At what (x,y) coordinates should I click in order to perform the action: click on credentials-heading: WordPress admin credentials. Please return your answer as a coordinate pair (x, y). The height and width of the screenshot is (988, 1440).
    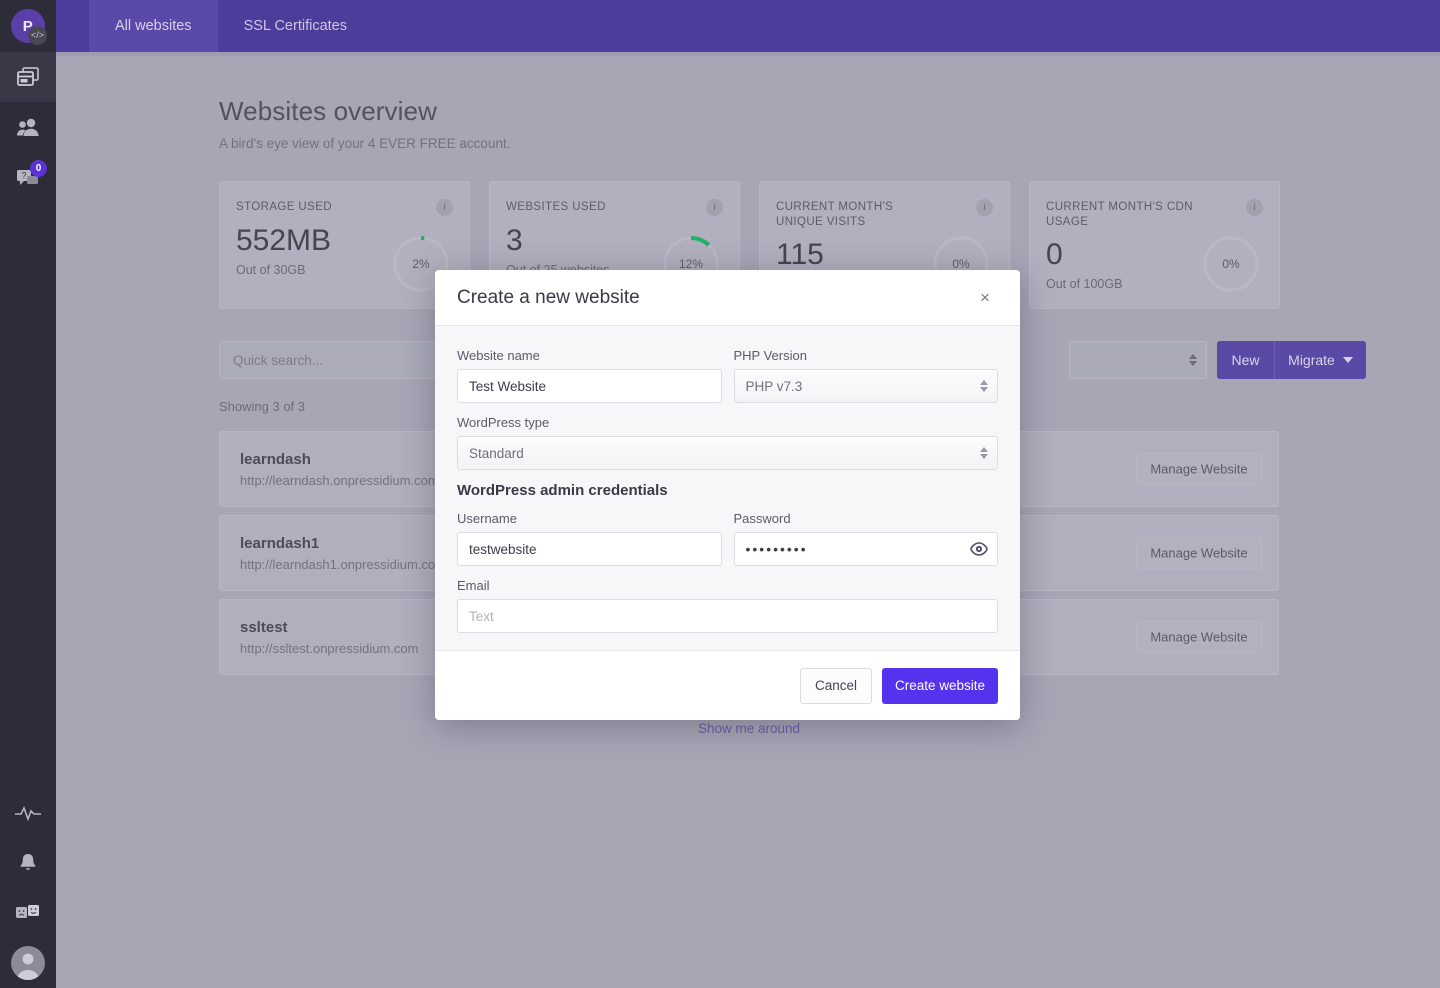
    Looking at the image, I should click on (562, 490).